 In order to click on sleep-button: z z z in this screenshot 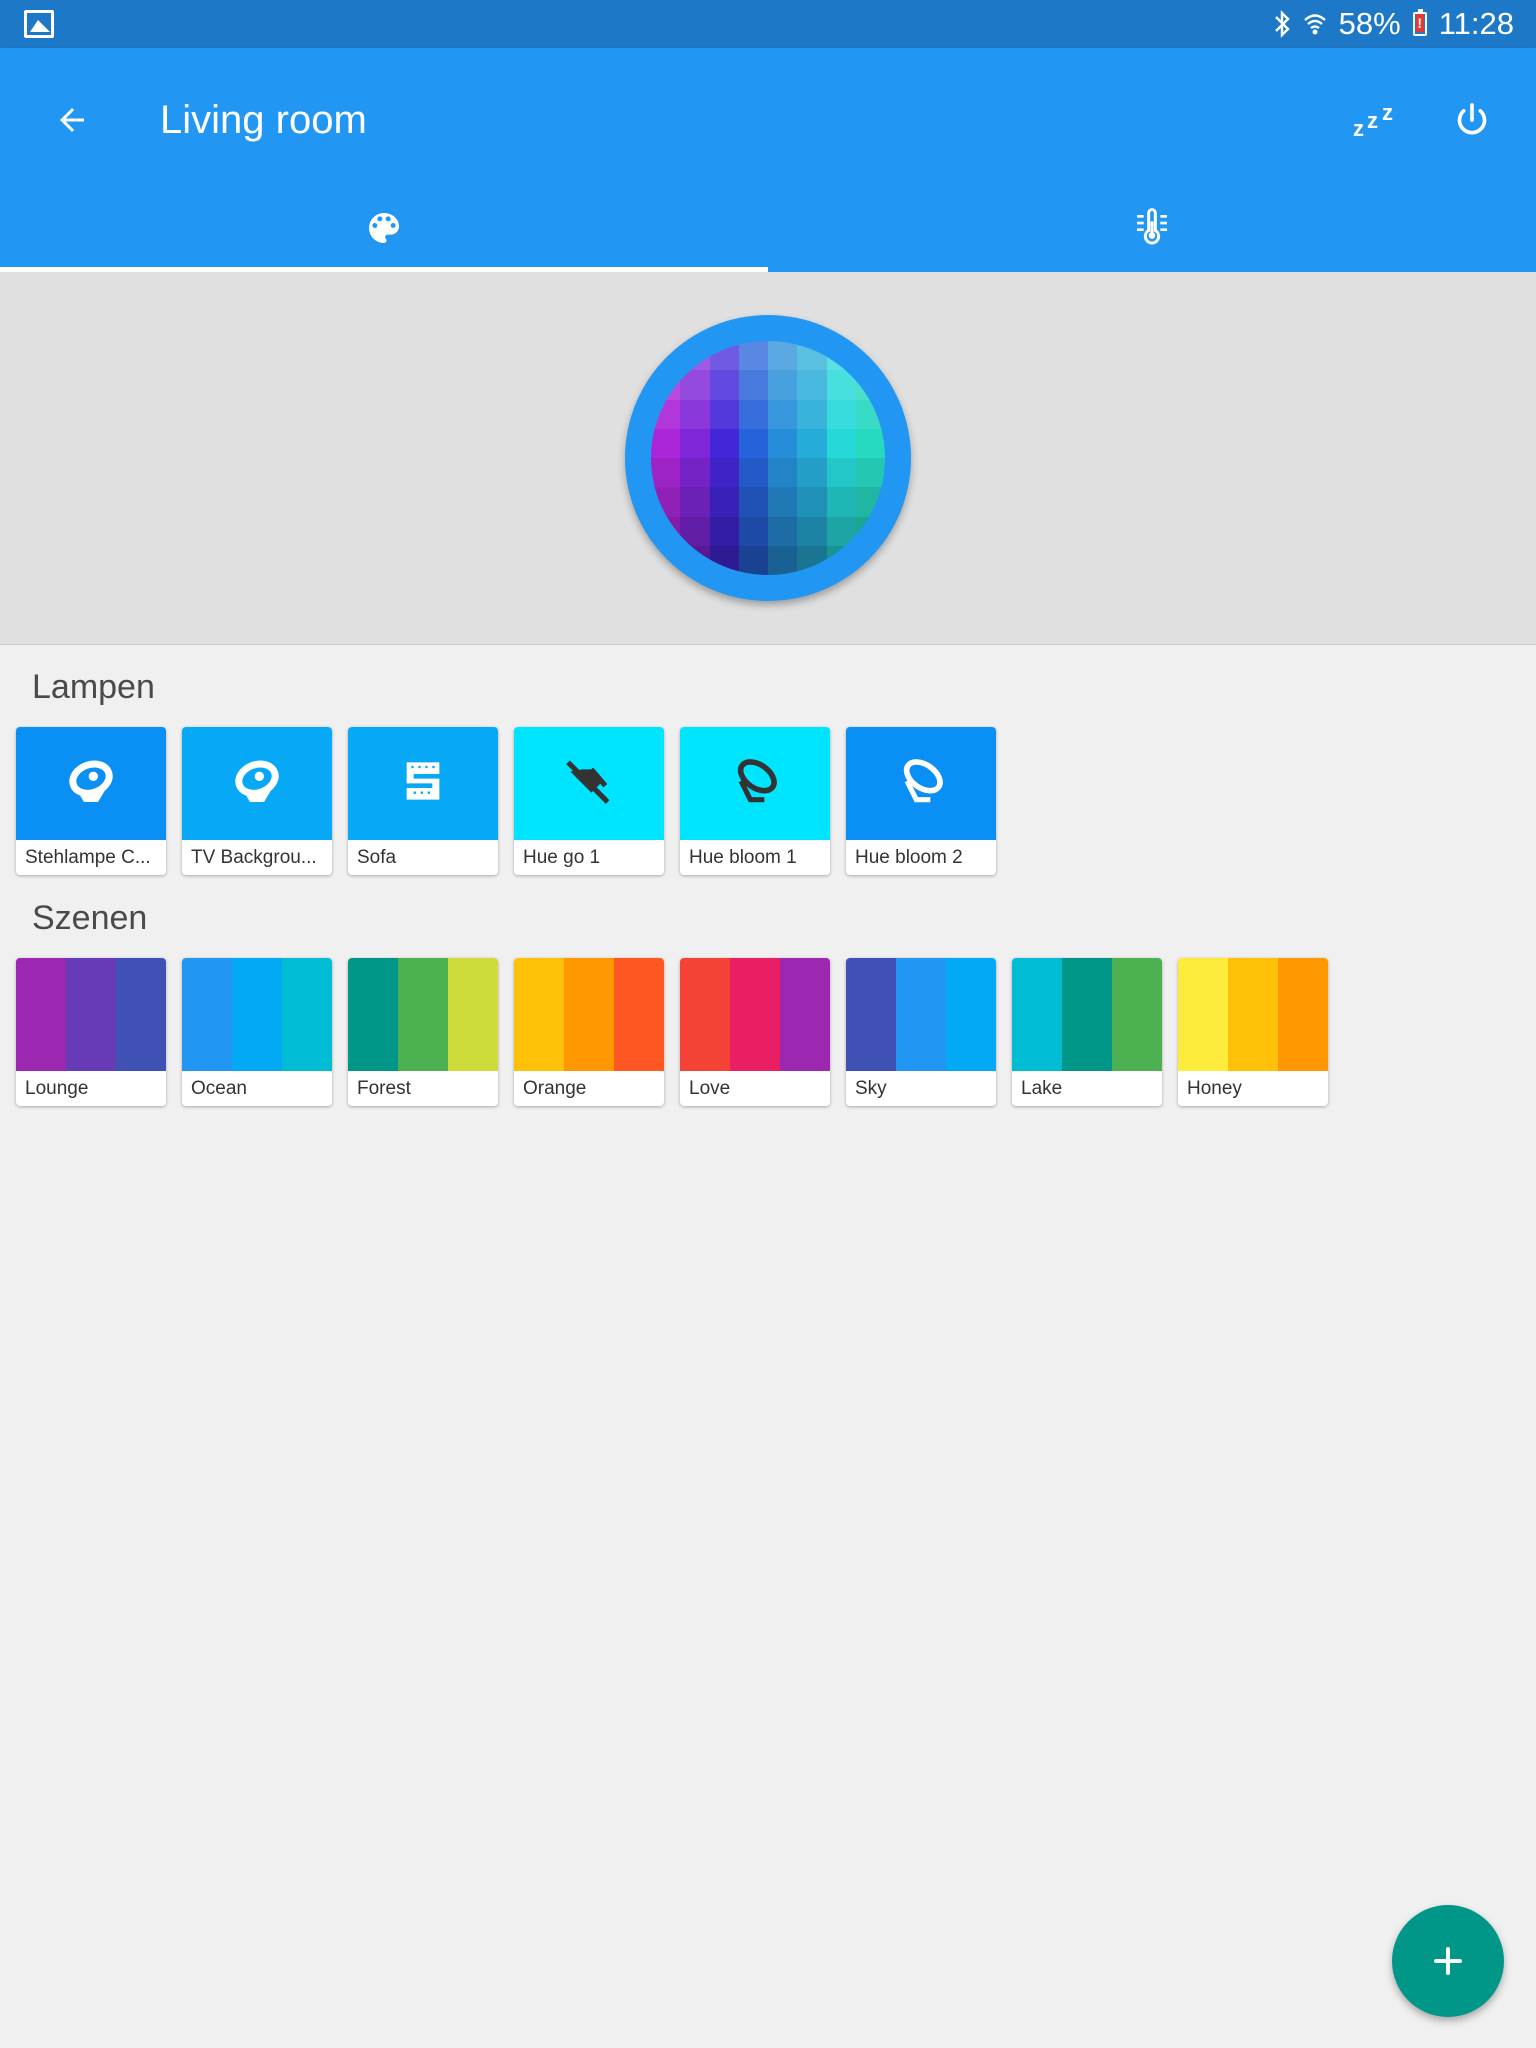, I will do `click(1376, 120)`.